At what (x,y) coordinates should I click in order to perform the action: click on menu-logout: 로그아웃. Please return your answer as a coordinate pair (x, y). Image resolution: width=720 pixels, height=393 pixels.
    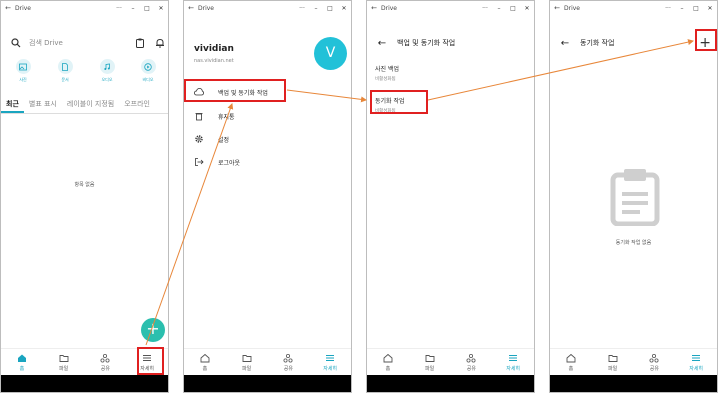
    Looking at the image, I should click on (217, 162).